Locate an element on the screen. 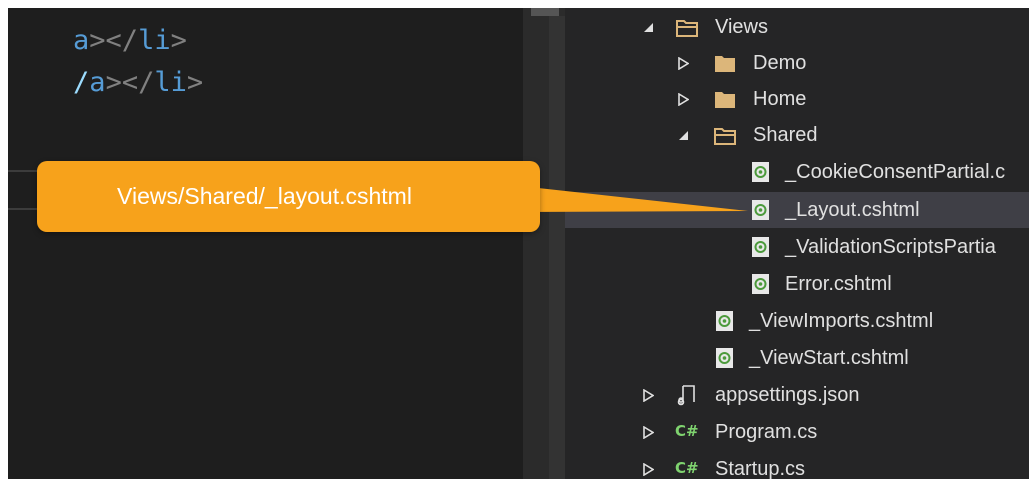 The height and width of the screenshot is (479, 1029). callout-text: Views/Shared/_layout.cshtml is located at coordinates (264, 196).